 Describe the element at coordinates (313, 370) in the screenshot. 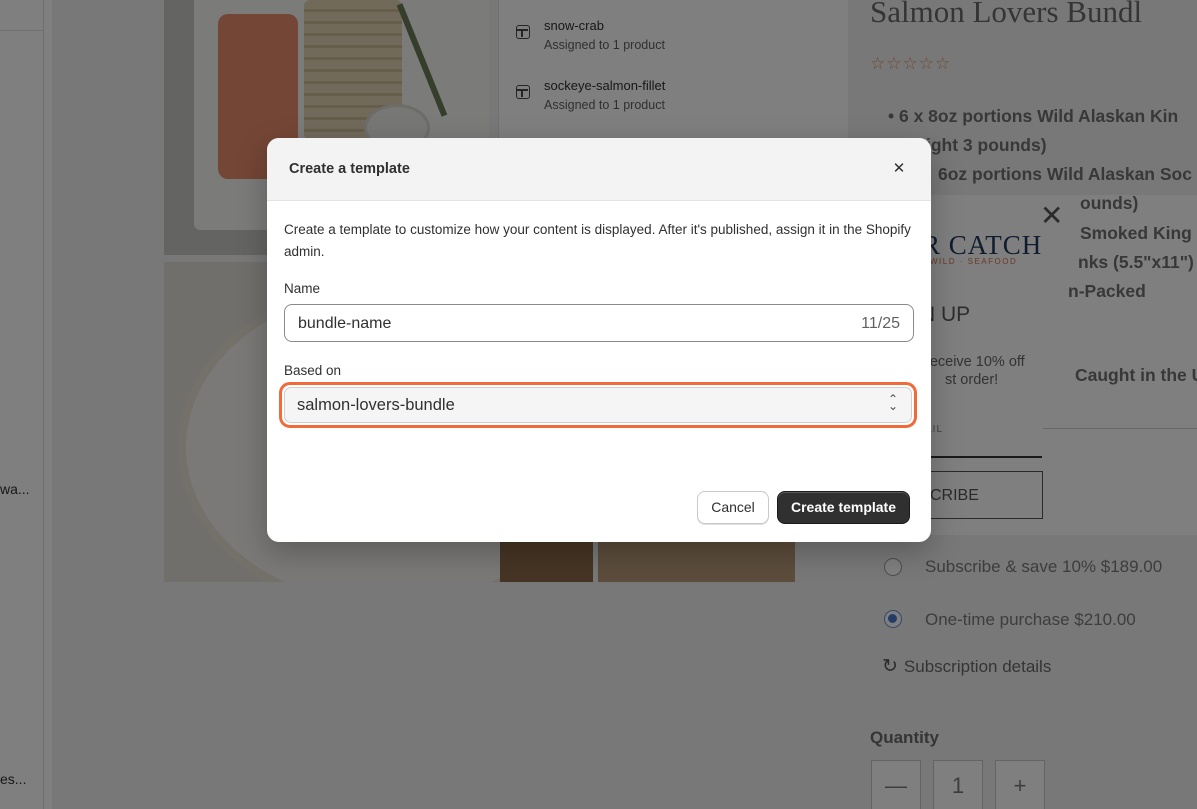

I see `based-on-label: Based on` at that location.